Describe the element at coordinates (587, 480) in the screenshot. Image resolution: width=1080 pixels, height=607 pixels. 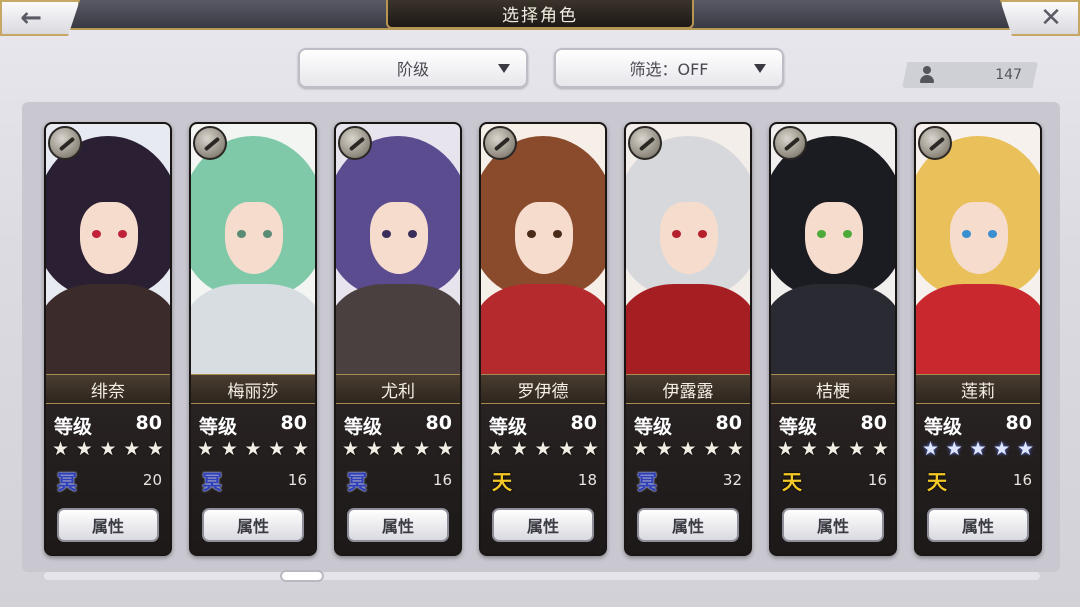
I see `cost-value: 18` at that location.